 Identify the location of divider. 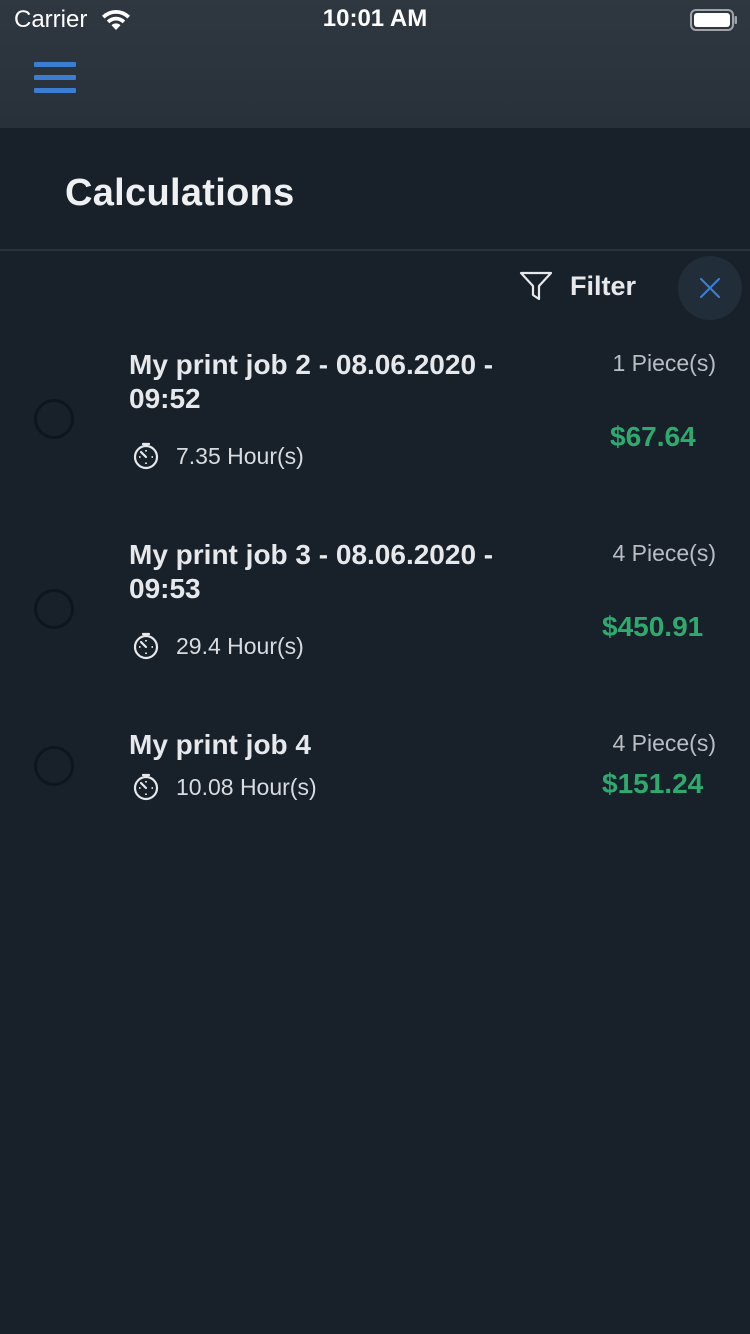
(375, 250).